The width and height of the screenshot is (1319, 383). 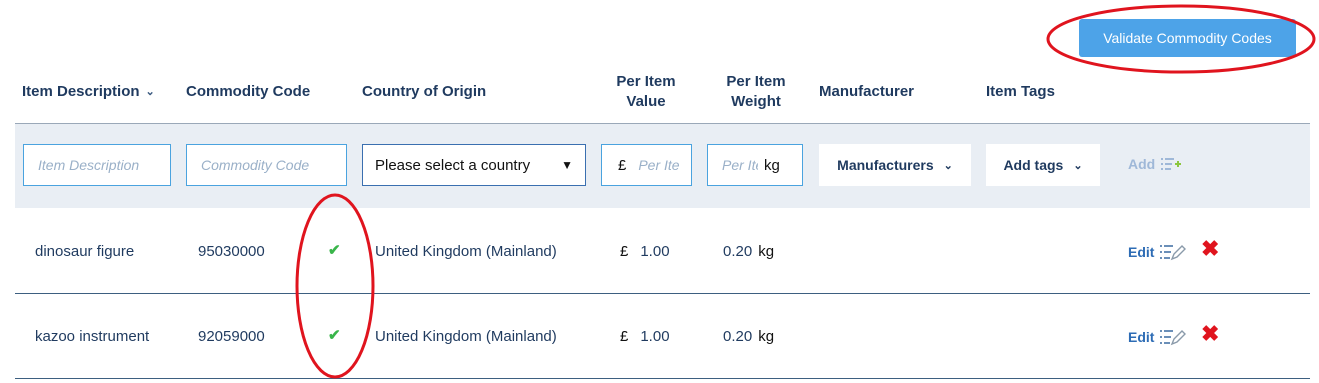 I want to click on commodity-code-input, so click(x=266, y=165).